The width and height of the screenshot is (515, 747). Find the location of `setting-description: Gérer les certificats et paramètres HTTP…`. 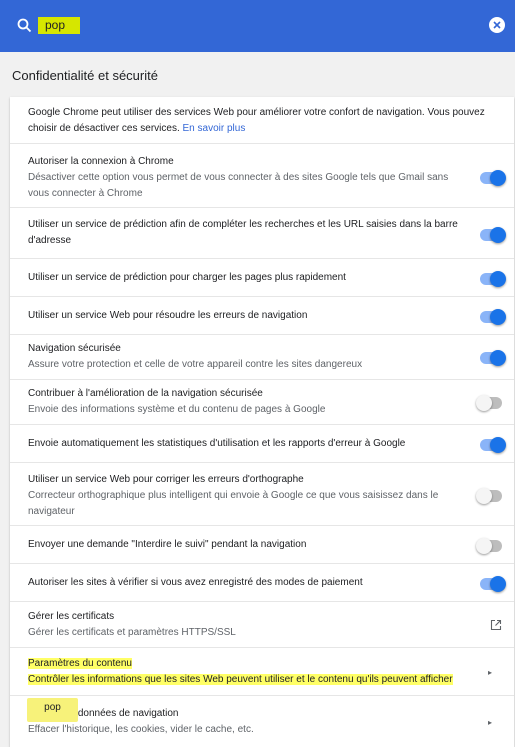

setting-description: Gérer les certificats et paramètres HTTP… is located at coordinates (132, 632).